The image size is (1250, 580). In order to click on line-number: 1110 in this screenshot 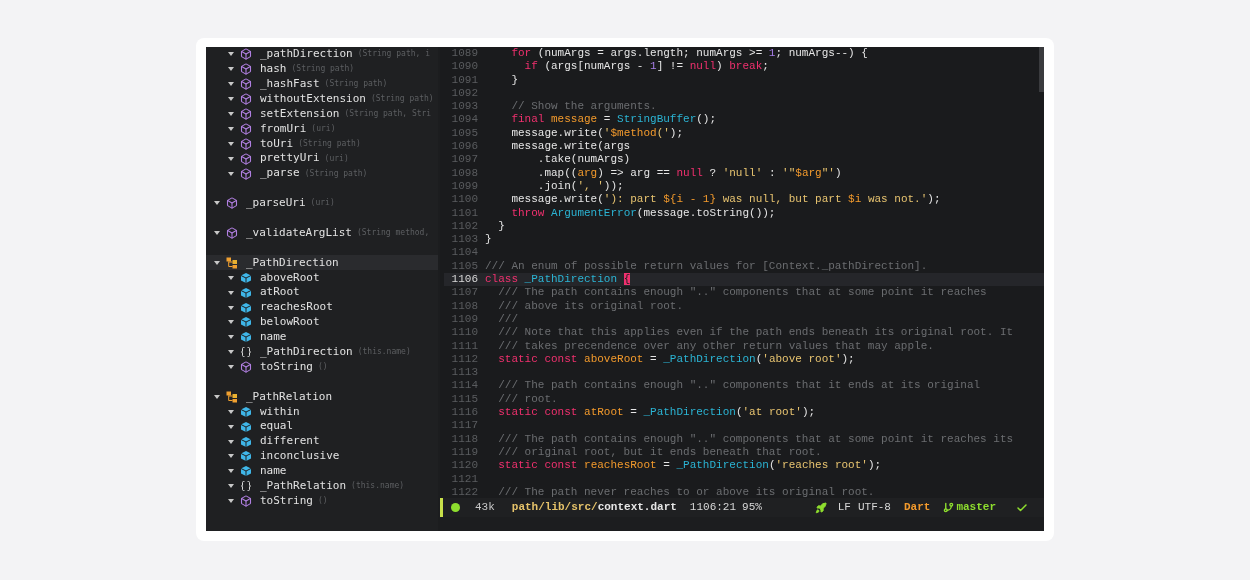, I will do `click(464, 333)`.